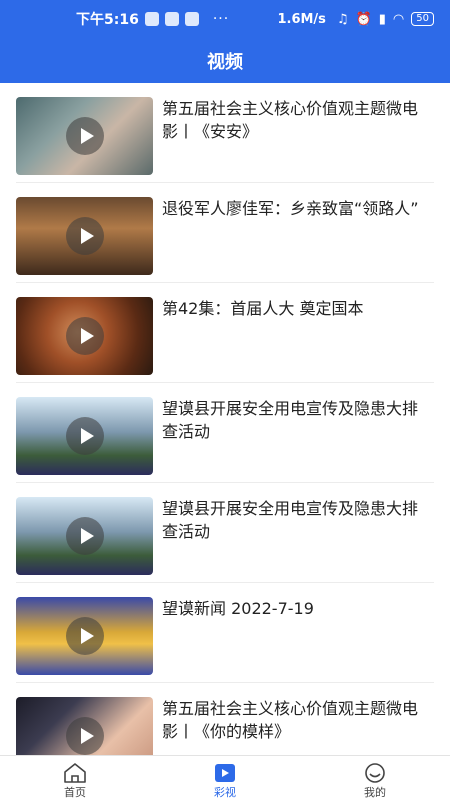 The width and height of the screenshot is (450, 800). I want to click on video-item: 望谟新闻 2022-7-19, so click(225, 633).